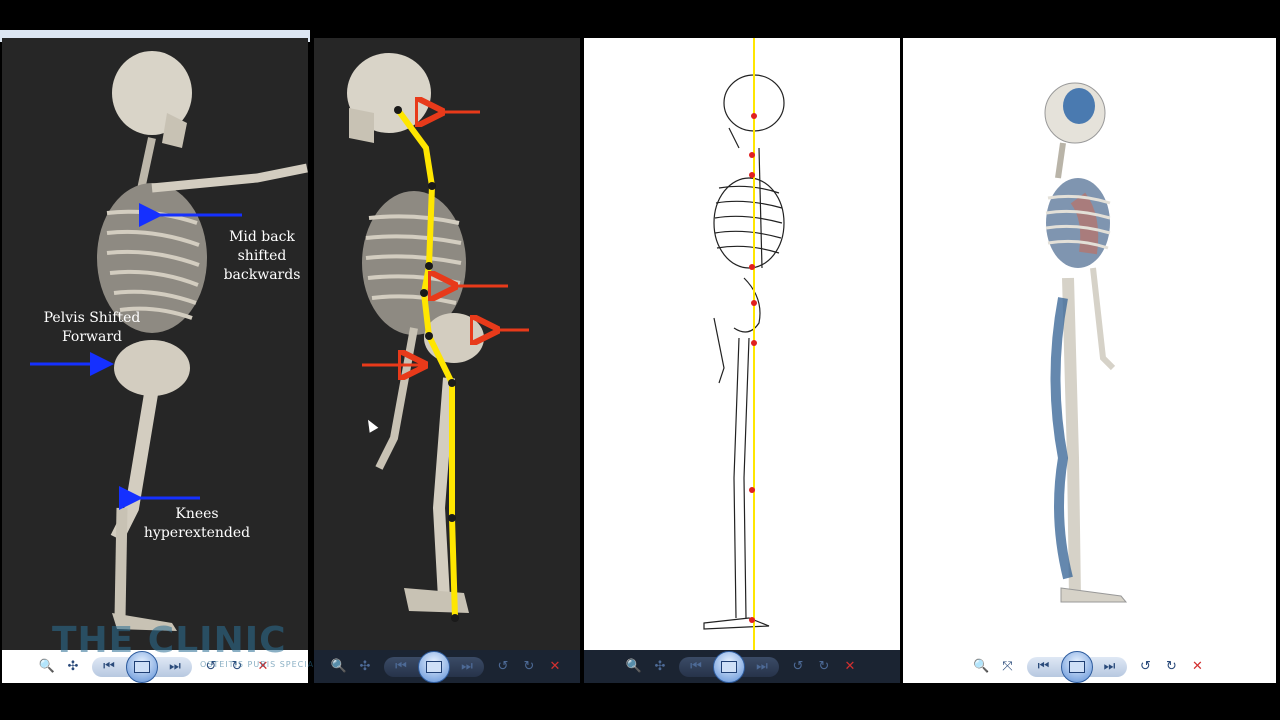 The height and width of the screenshot is (720, 1280). What do you see at coordinates (438, 337) in the screenshot?
I see `skeleton-alignment-illustration` at bounding box center [438, 337].